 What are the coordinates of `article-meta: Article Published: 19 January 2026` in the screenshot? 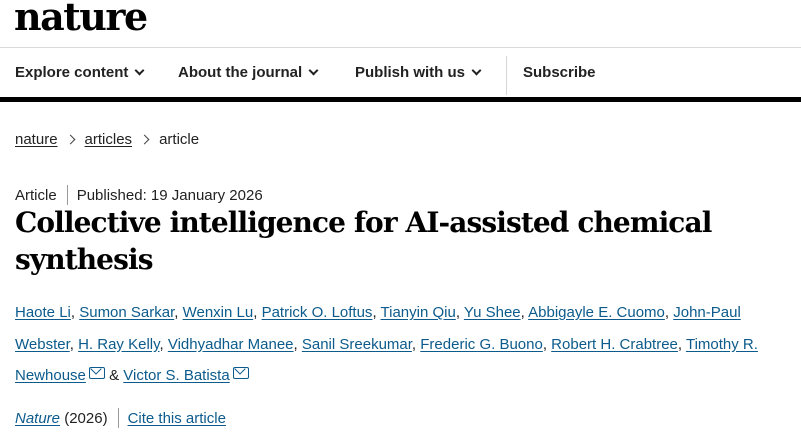 It's located at (139, 195).